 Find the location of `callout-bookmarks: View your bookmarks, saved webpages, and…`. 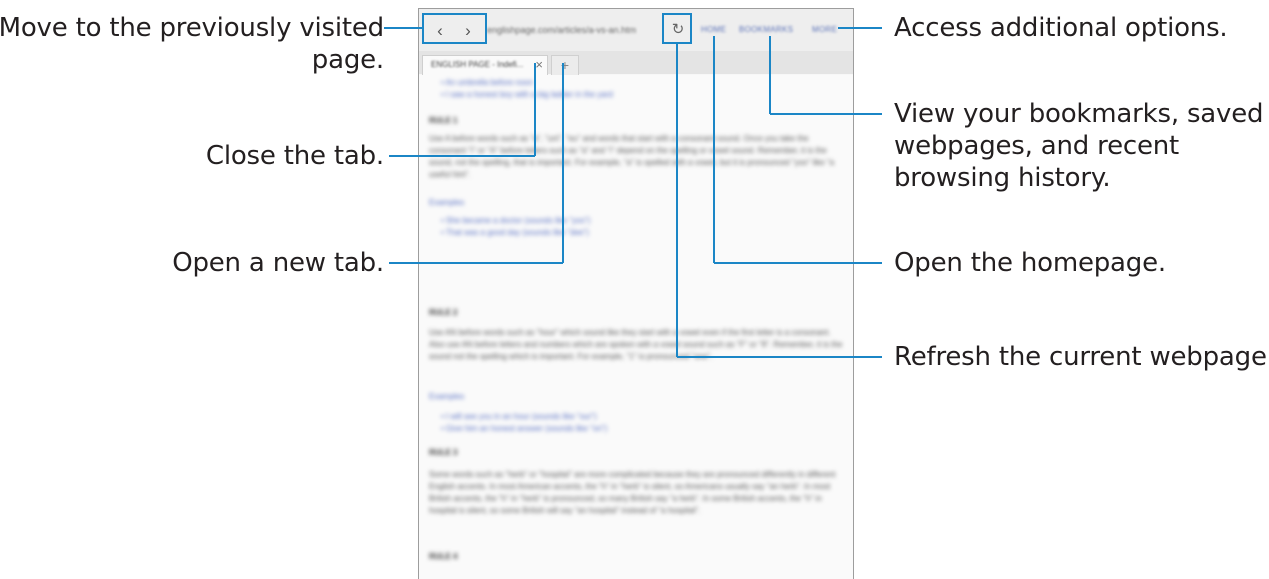

callout-bookmarks: View your bookmarks, saved webpages, and… is located at coordinates (1079, 146).